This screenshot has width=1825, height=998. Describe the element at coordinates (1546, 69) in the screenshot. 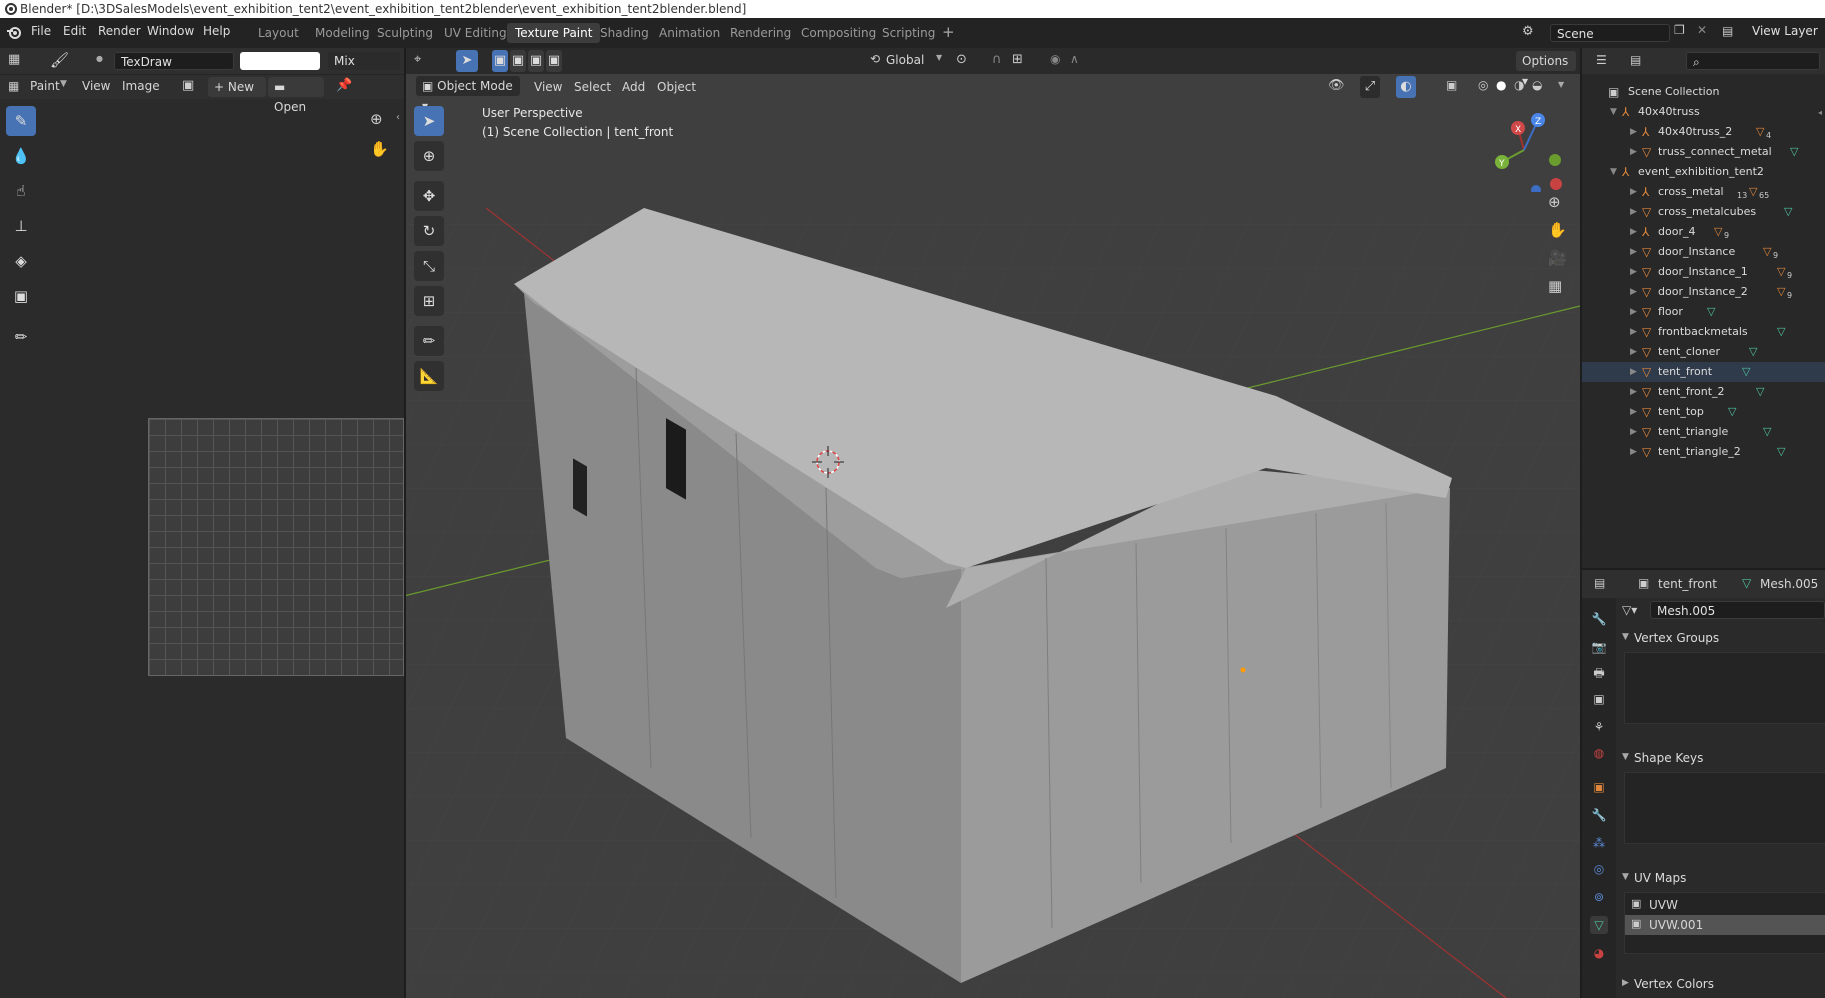

I see `options-button: Options ▾` at that location.